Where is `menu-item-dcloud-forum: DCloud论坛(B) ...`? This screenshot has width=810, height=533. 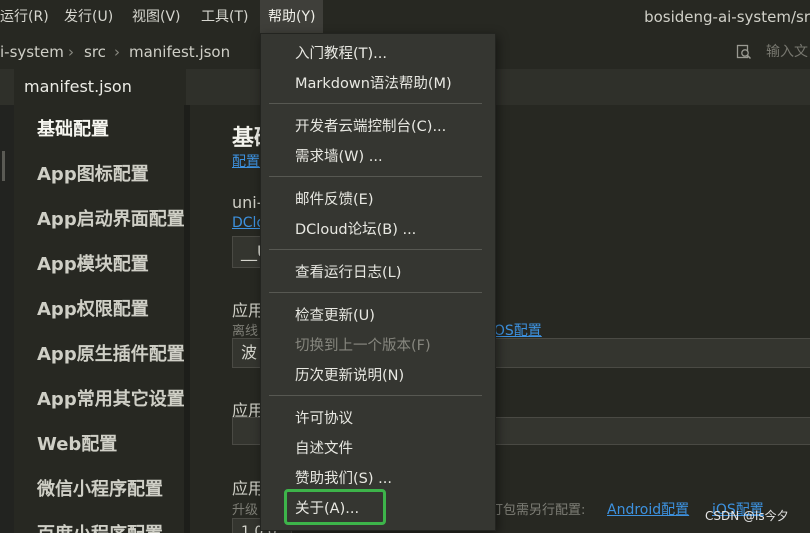
menu-item-dcloud-forum: DCloud论坛(B) ... is located at coordinates (355, 230).